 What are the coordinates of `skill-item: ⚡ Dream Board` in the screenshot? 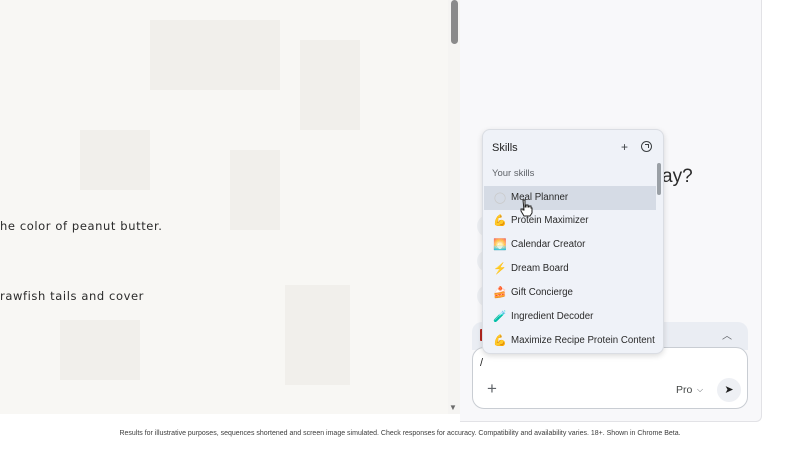 It's located at (570, 269).